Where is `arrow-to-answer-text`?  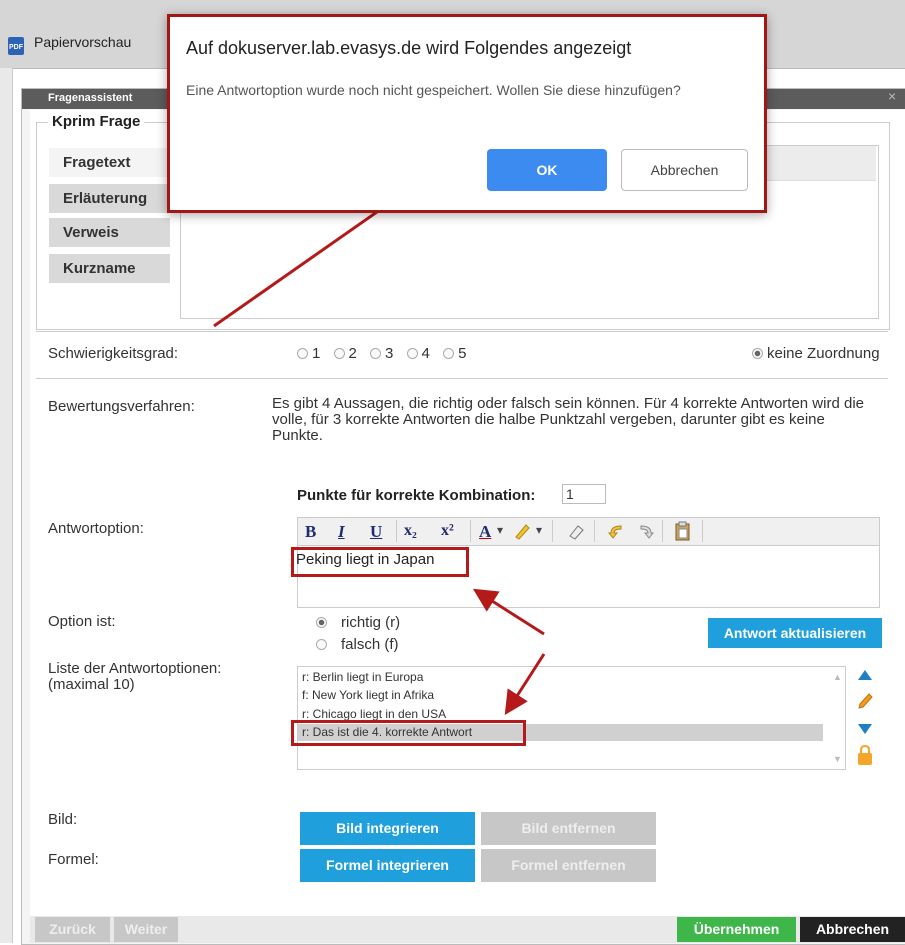 arrow-to-answer-text is located at coordinates (508, 612).